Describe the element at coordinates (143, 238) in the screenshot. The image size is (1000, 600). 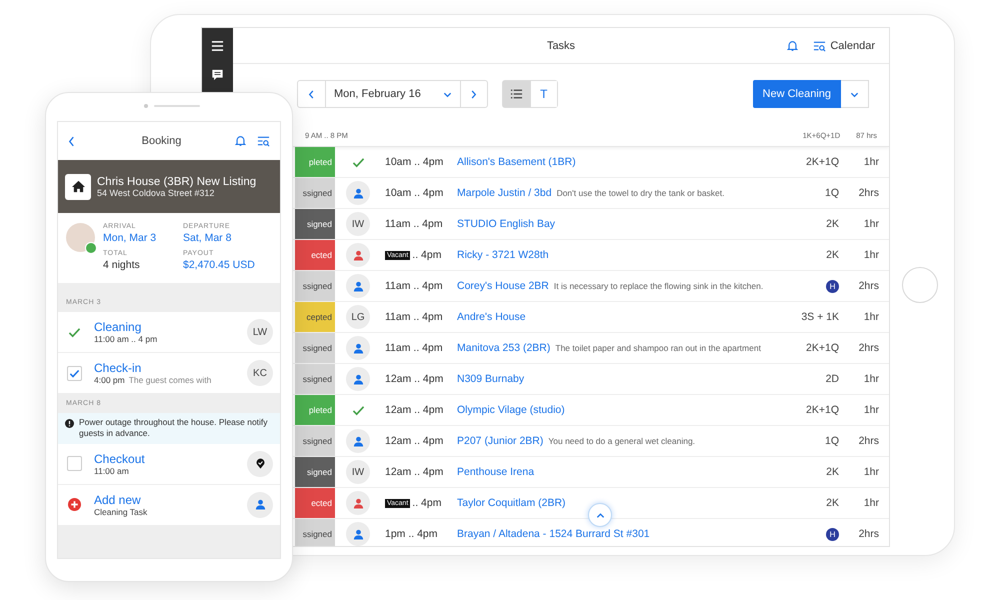
I see `field-value: Mon, Mar 3` at that location.